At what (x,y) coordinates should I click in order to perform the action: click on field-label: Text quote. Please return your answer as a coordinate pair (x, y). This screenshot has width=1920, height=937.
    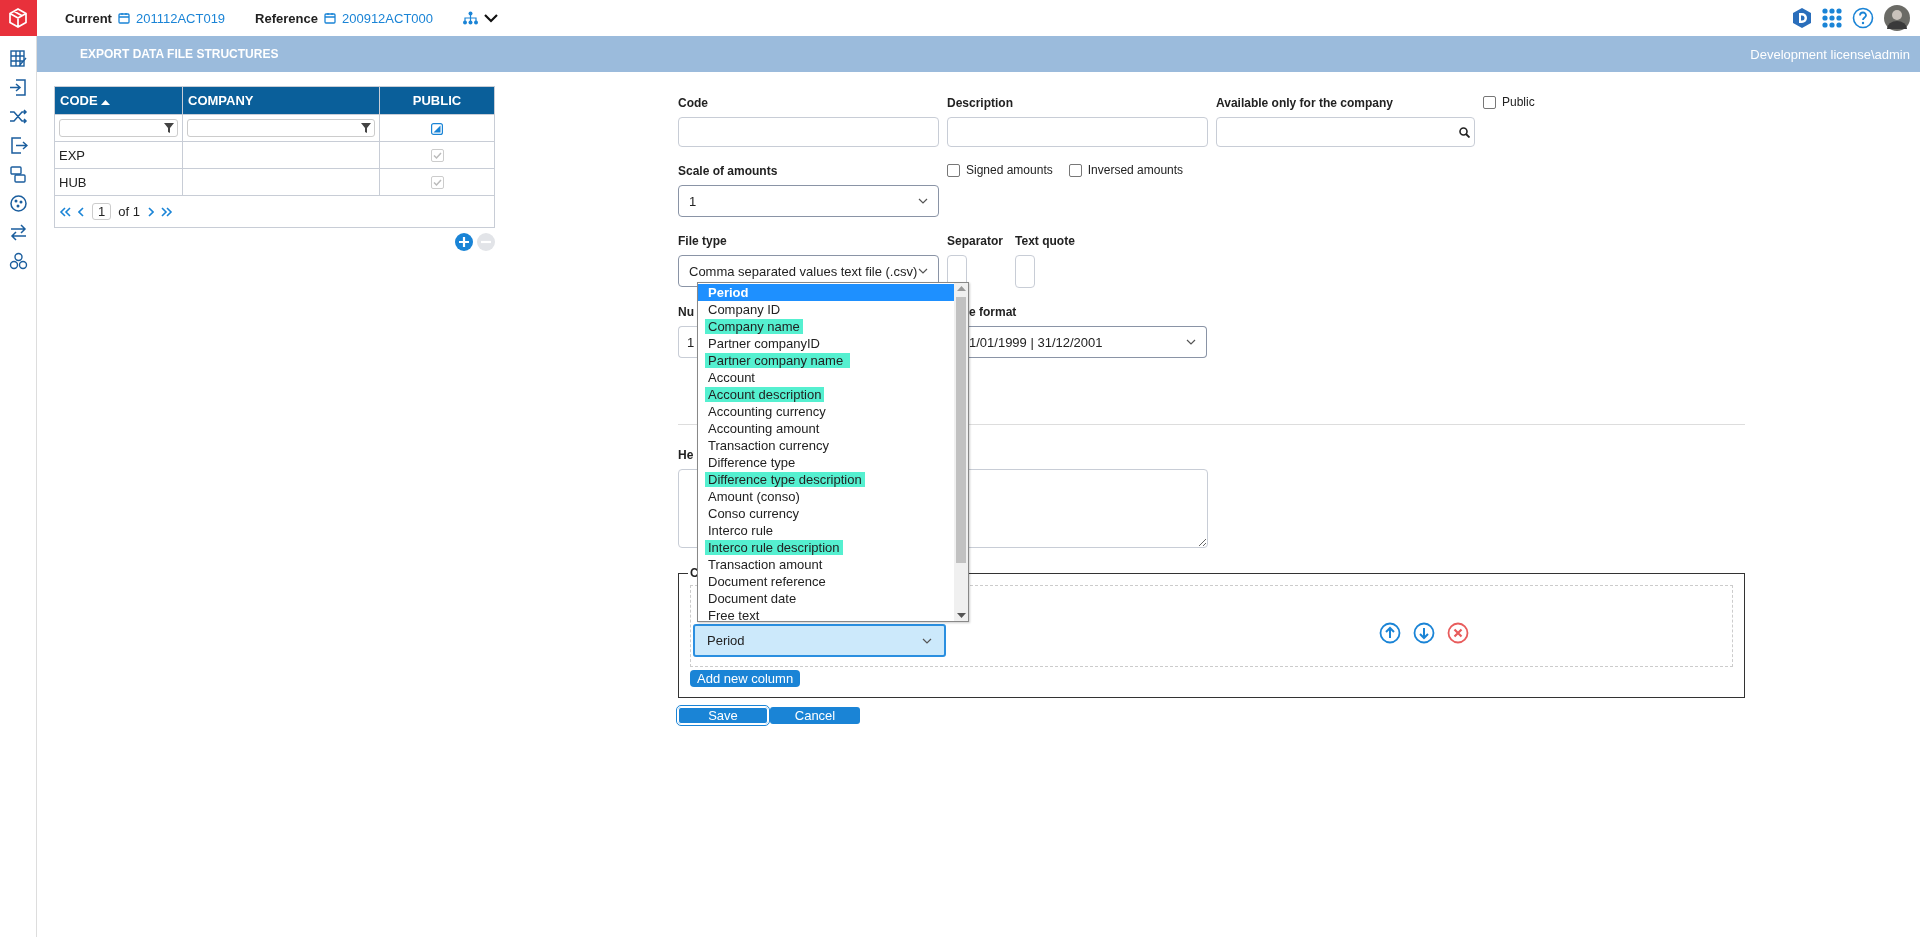
    Looking at the image, I should click on (1045, 240).